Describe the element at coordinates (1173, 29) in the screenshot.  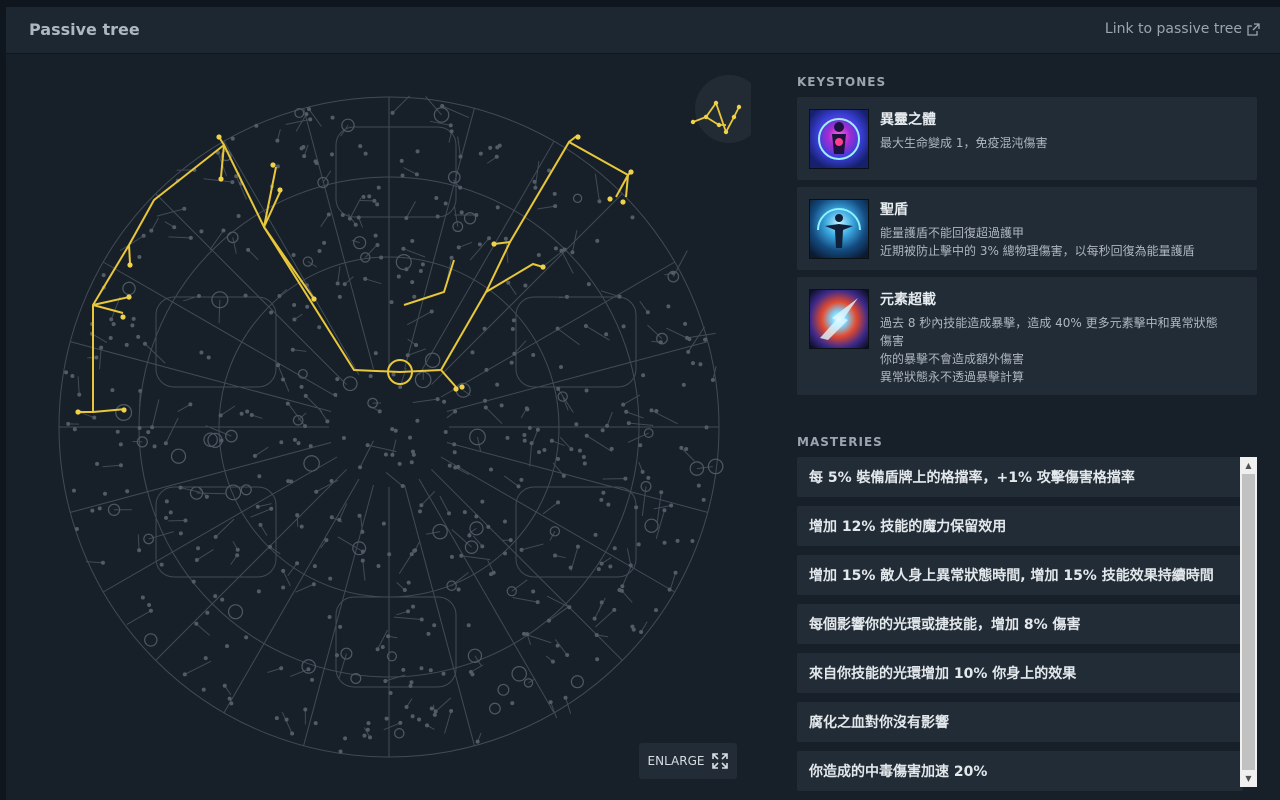
I see `link-label: Link to passive tree` at that location.